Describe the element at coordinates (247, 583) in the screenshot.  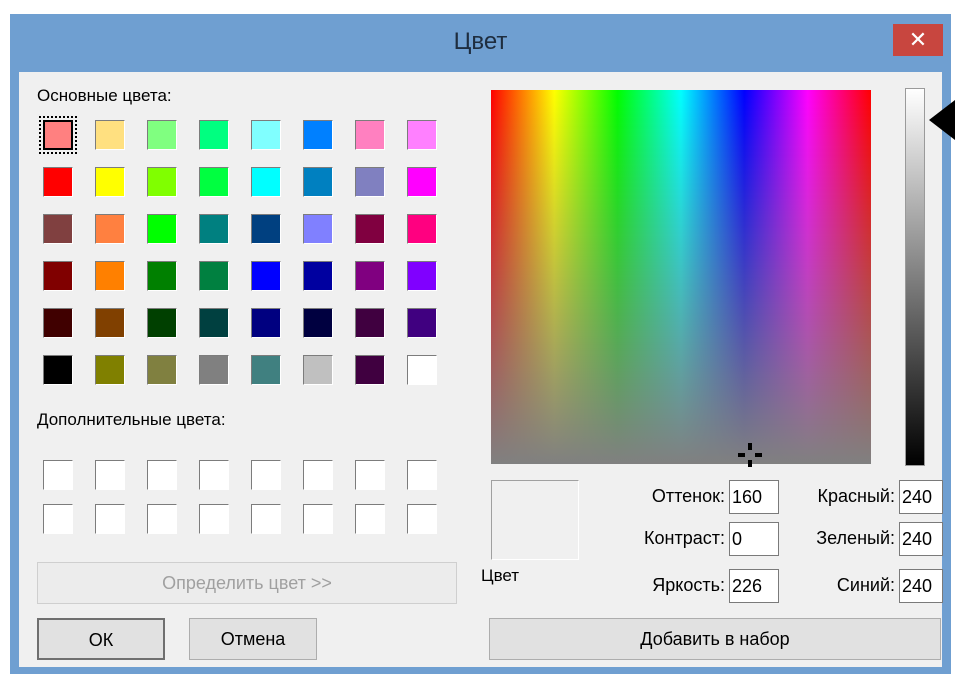
I see `define-custom-color-button: Определить цвет >>` at that location.